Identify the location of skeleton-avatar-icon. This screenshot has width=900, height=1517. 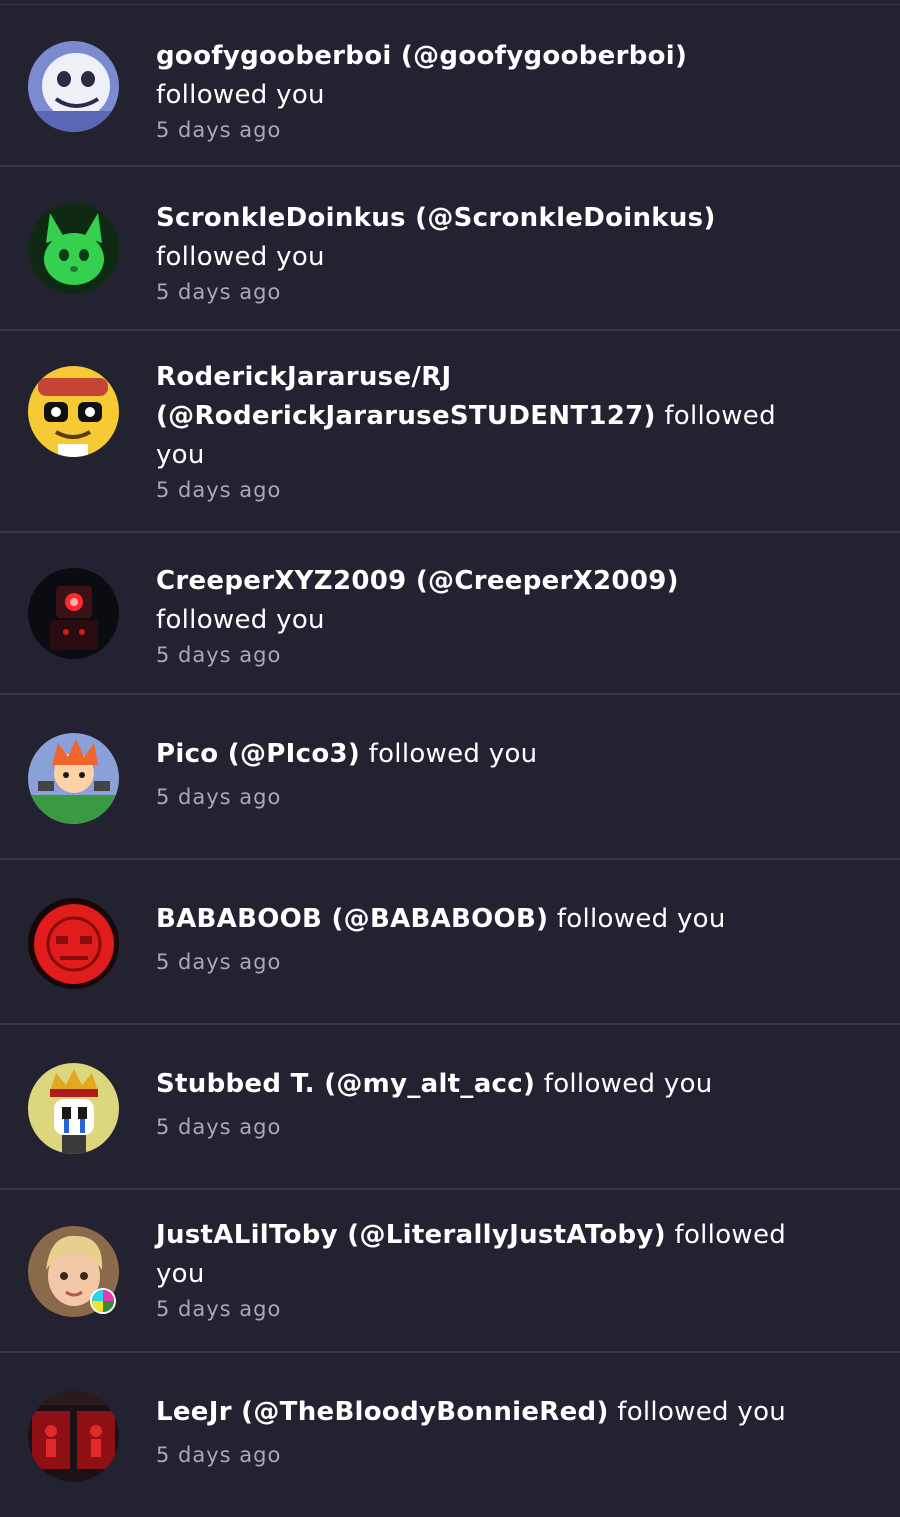
(73, 86).